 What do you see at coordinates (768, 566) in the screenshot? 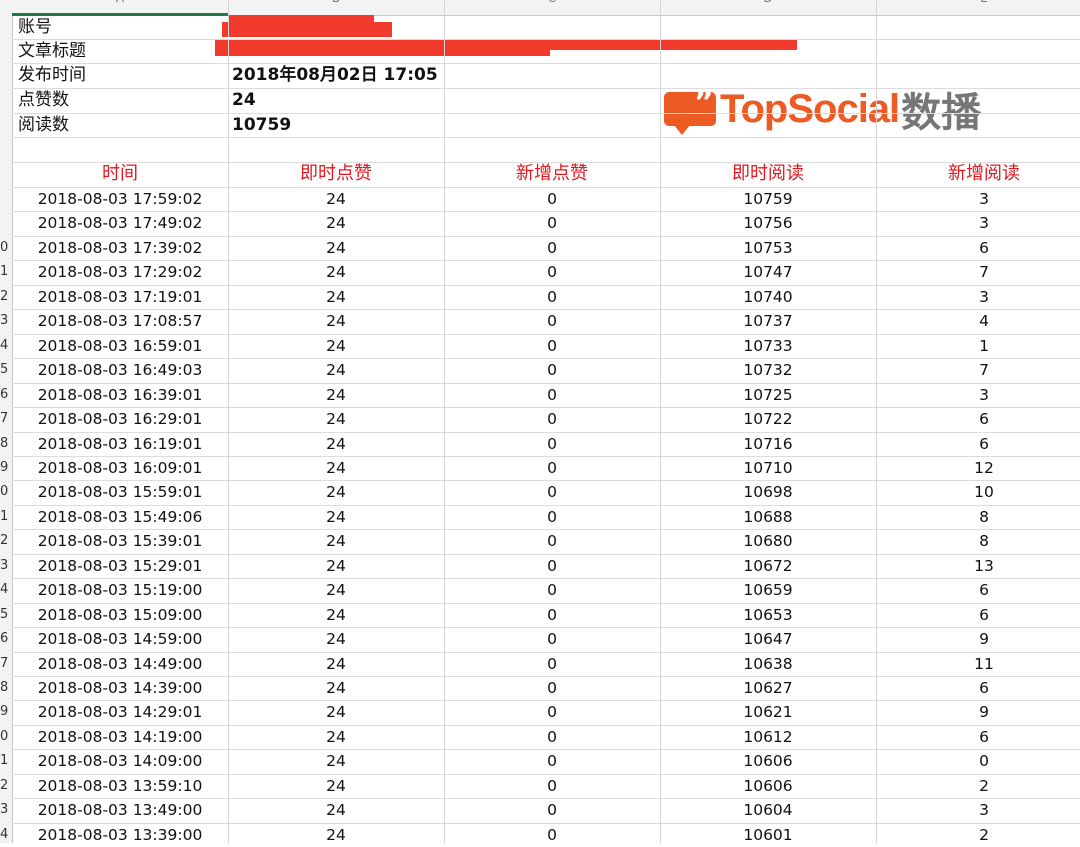
I see `table-cell: 10672` at bounding box center [768, 566].